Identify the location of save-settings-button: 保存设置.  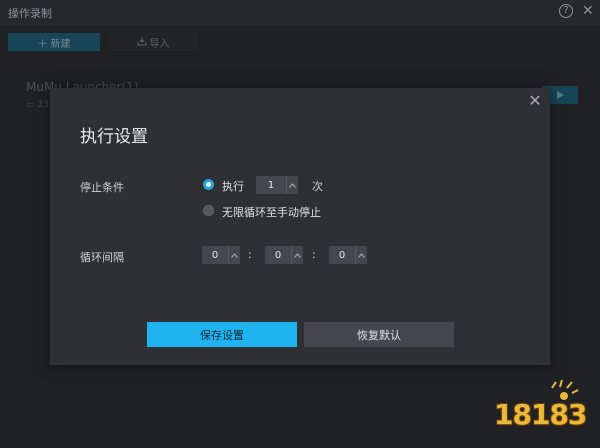
(222, 334).